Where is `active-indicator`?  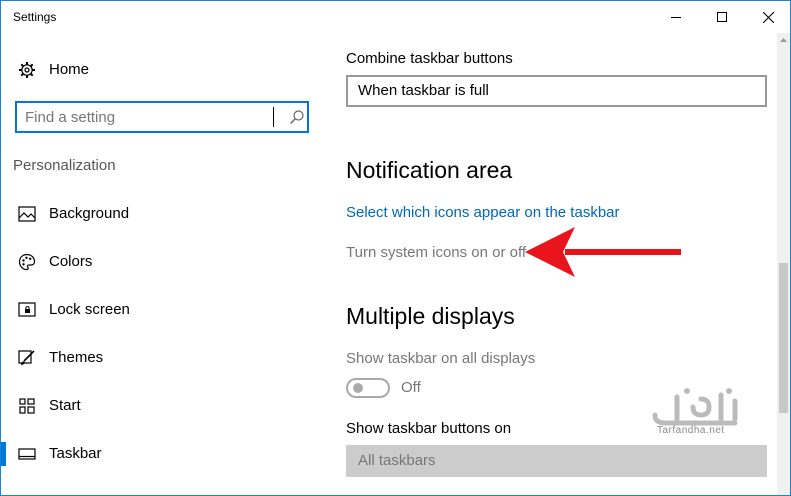
active-indicator is located at coordinates (3, 454).